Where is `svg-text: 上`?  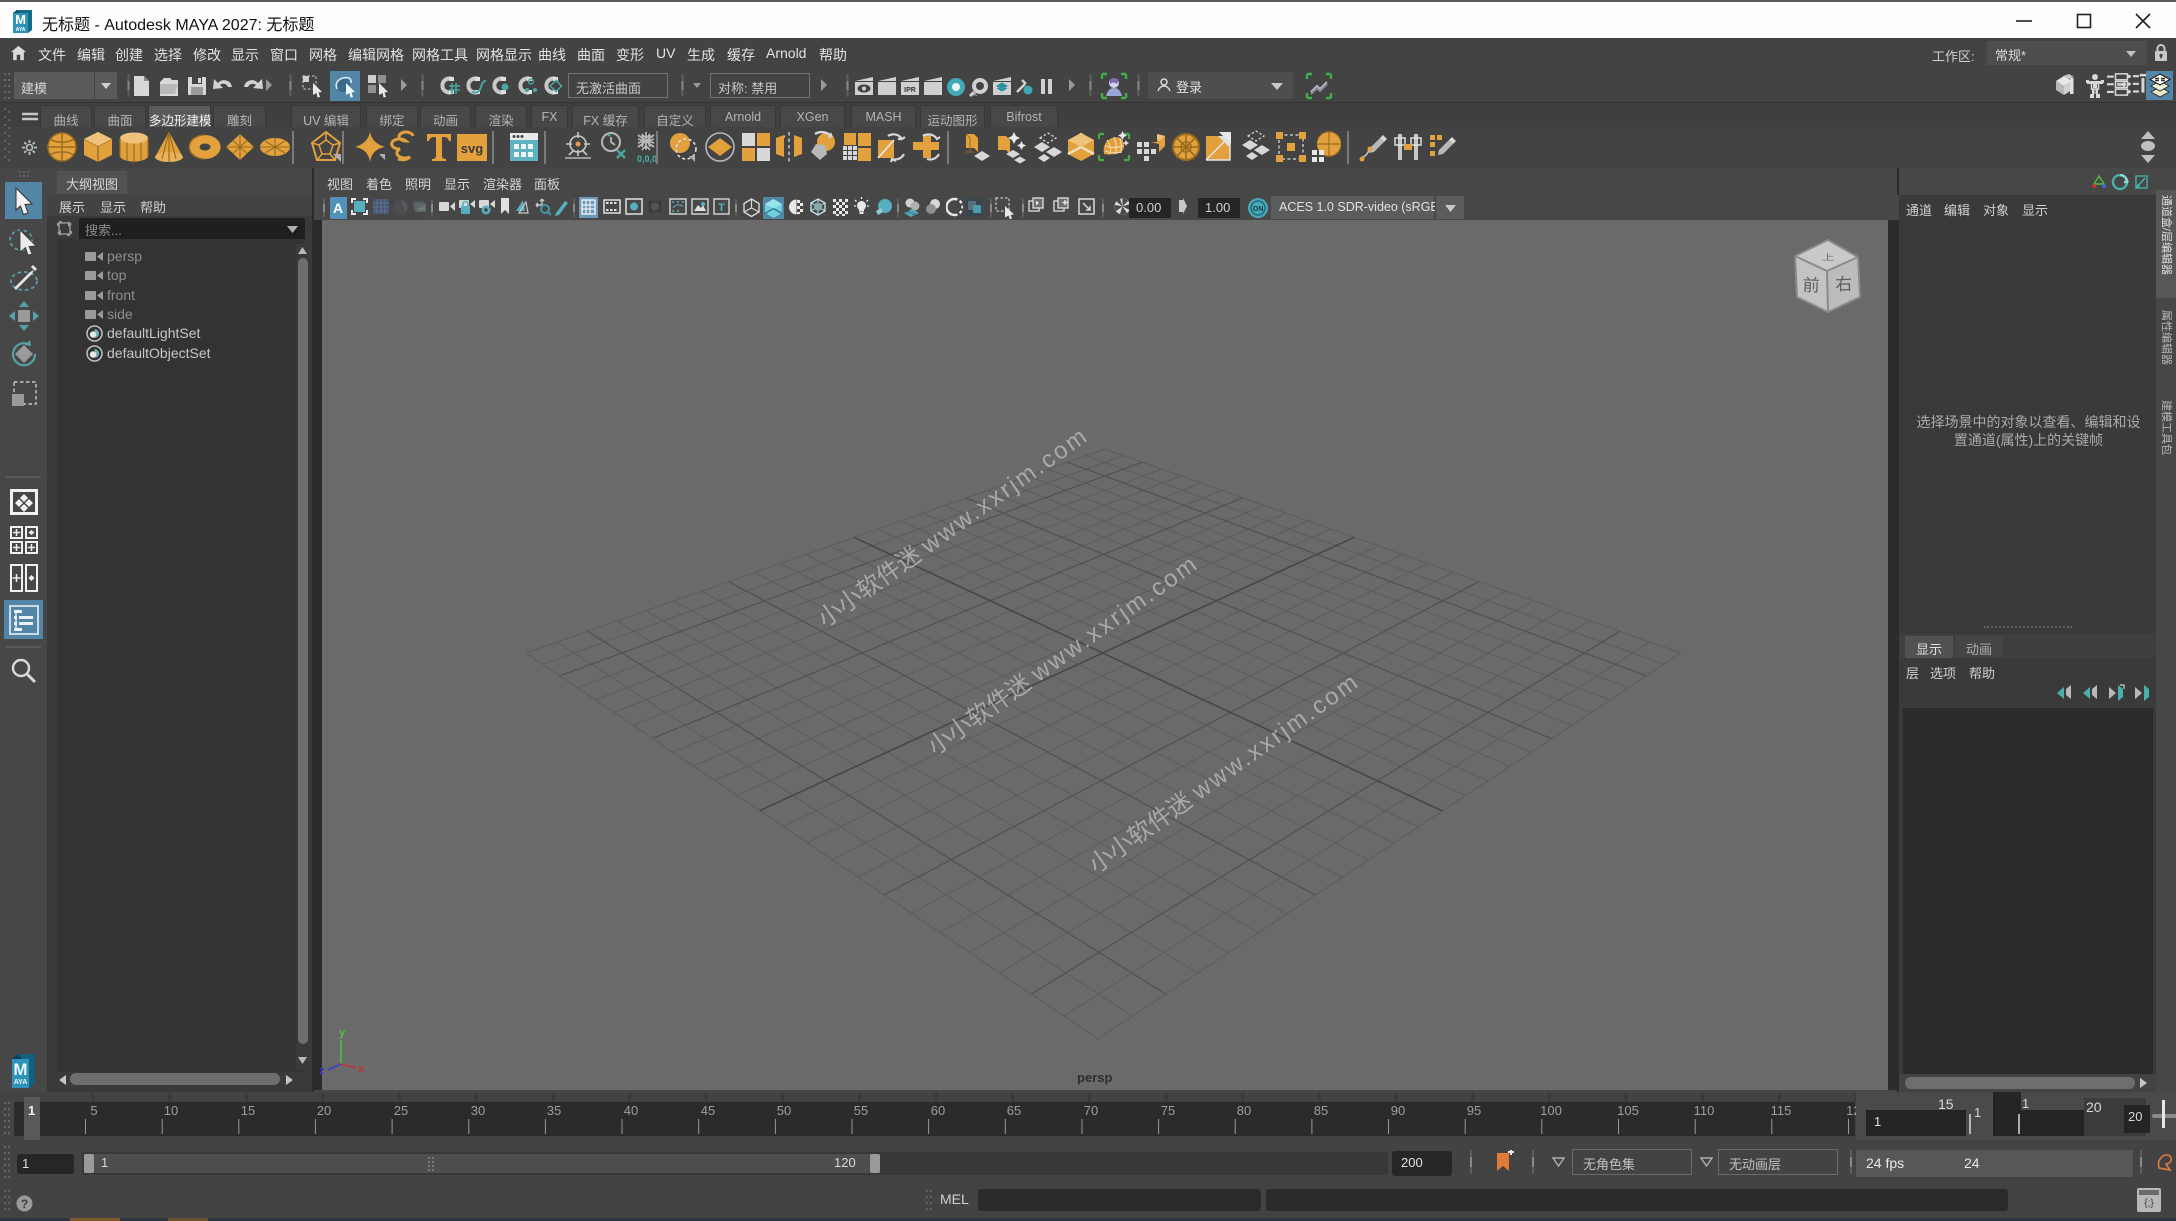 svg-text: 上 is located at coordinates (1828, 258).